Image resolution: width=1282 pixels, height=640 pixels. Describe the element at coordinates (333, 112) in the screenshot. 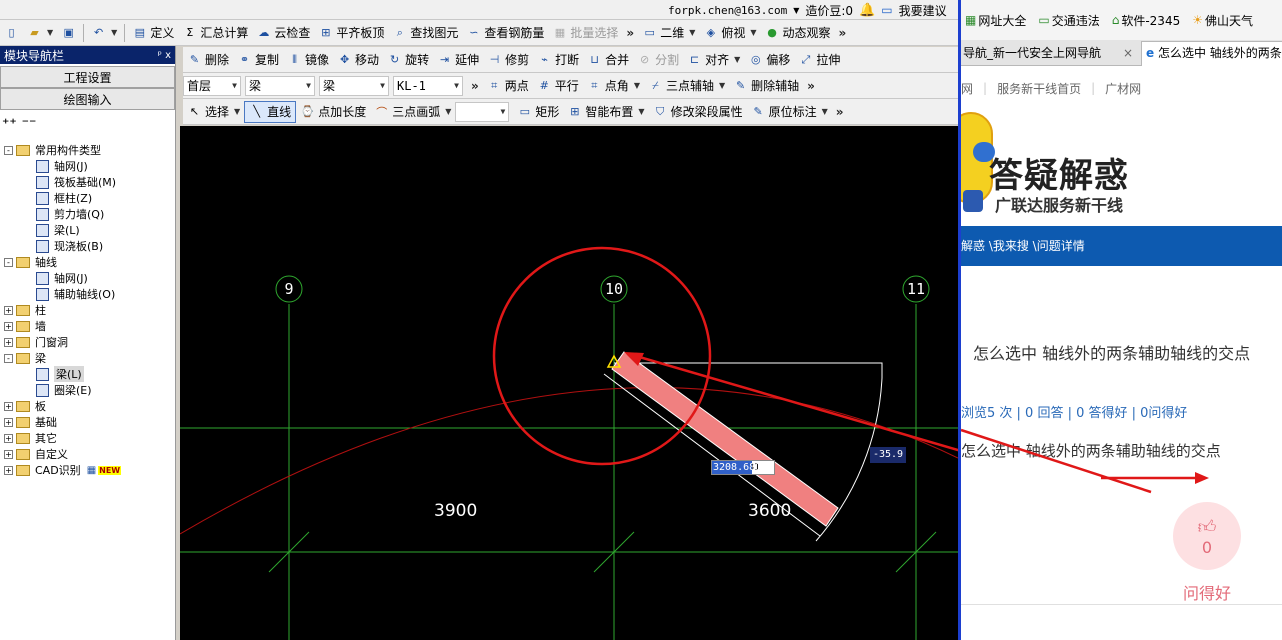

I see `point-length-tool: ⌚ 点加长度` at that location.